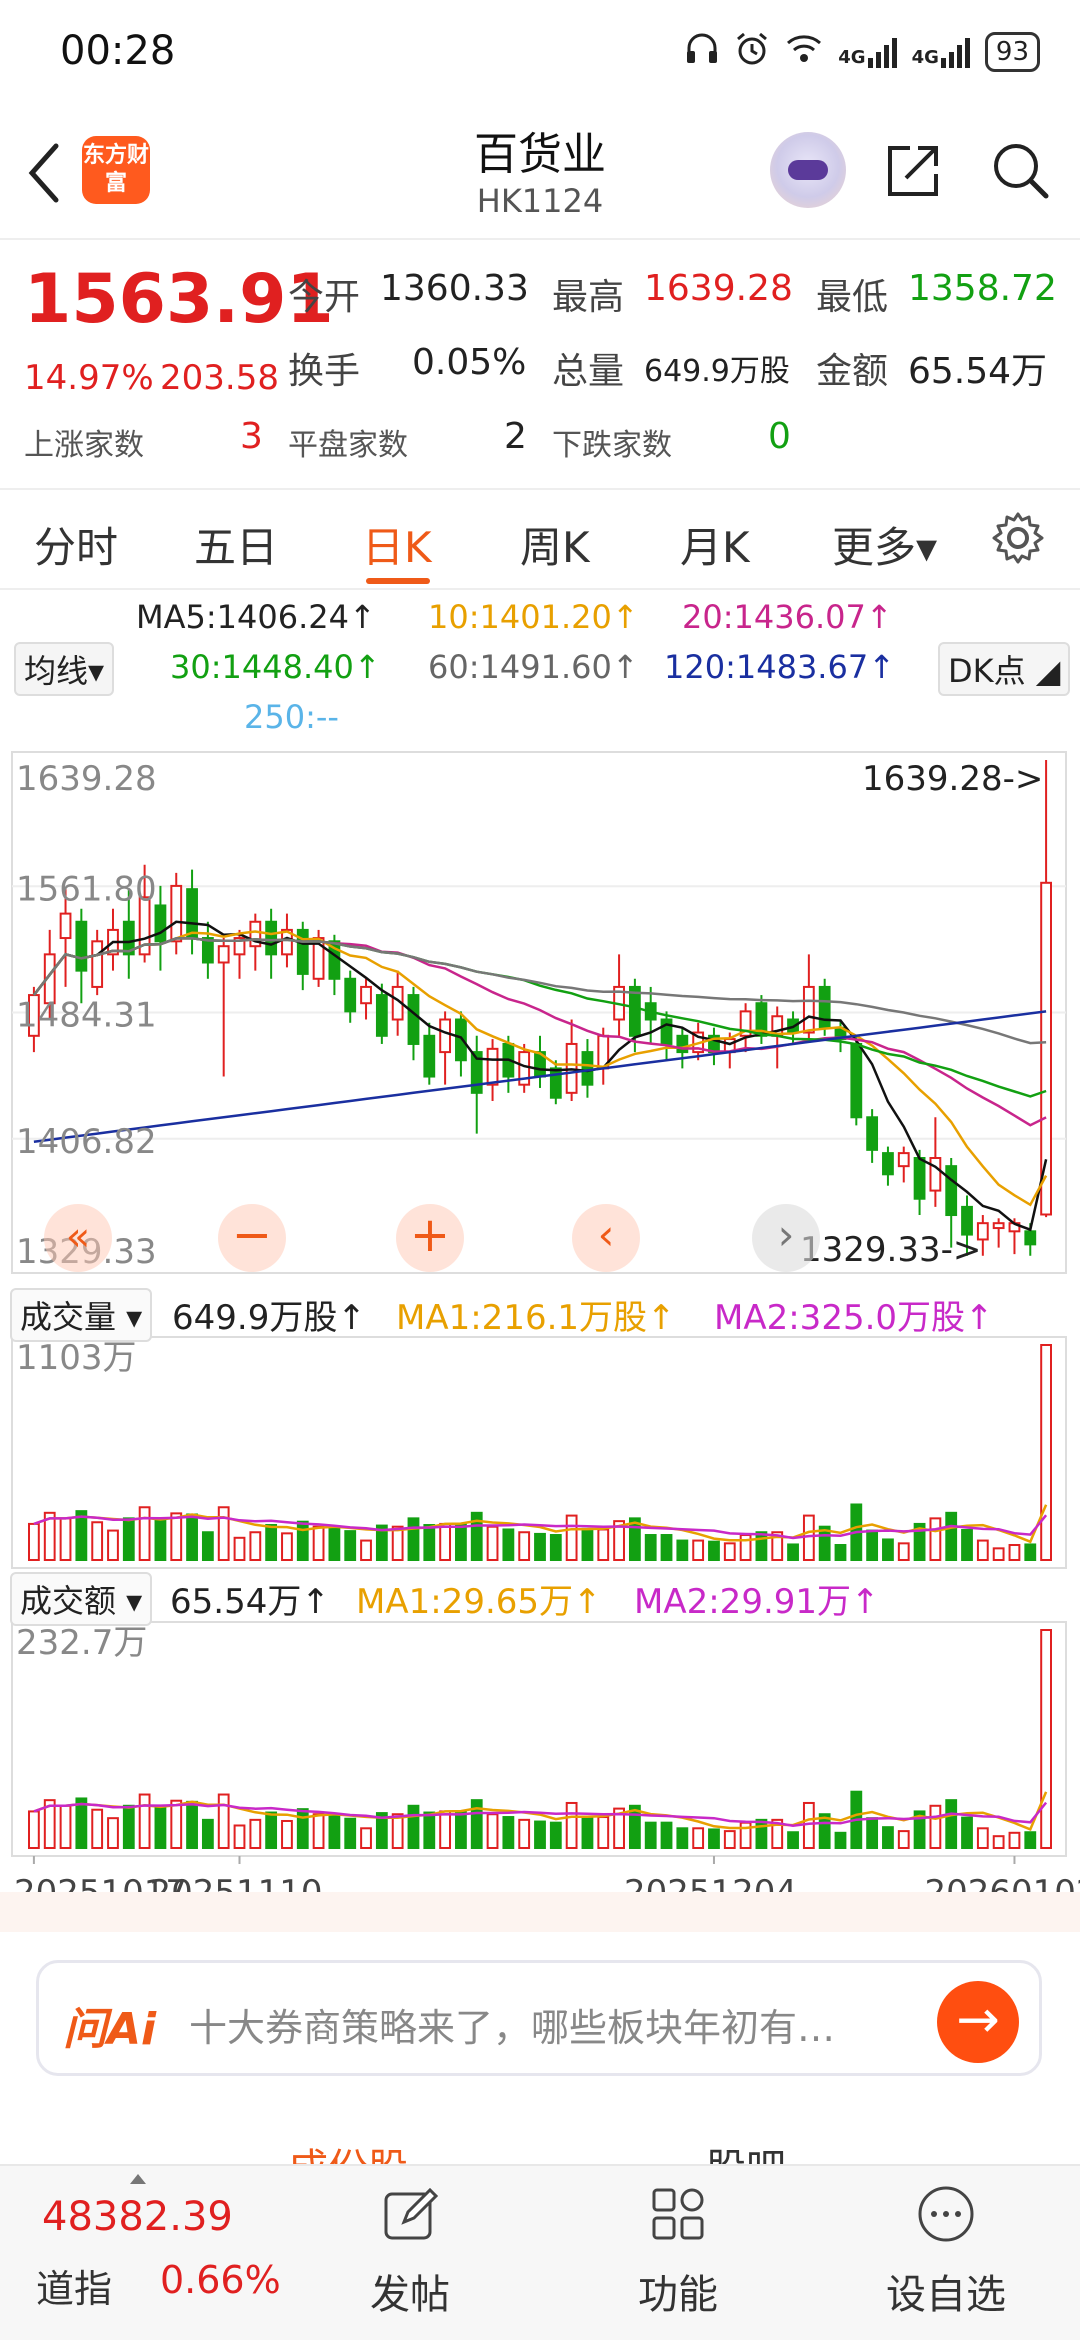 This screenshot has height=2340, width=1080. Describe the element at coordinates (978, 2022) in the screenshot. I see `arrow-right-icon: →` at that location.